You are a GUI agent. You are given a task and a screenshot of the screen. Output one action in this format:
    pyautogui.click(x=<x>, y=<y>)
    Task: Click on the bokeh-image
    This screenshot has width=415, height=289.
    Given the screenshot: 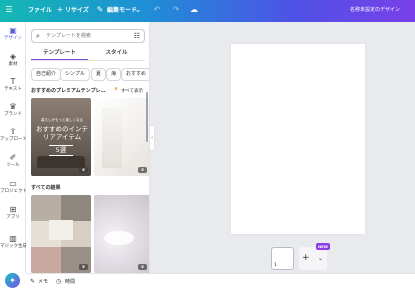 What is the action you would take?
    pyautogui.click(x=119, y=238)
    